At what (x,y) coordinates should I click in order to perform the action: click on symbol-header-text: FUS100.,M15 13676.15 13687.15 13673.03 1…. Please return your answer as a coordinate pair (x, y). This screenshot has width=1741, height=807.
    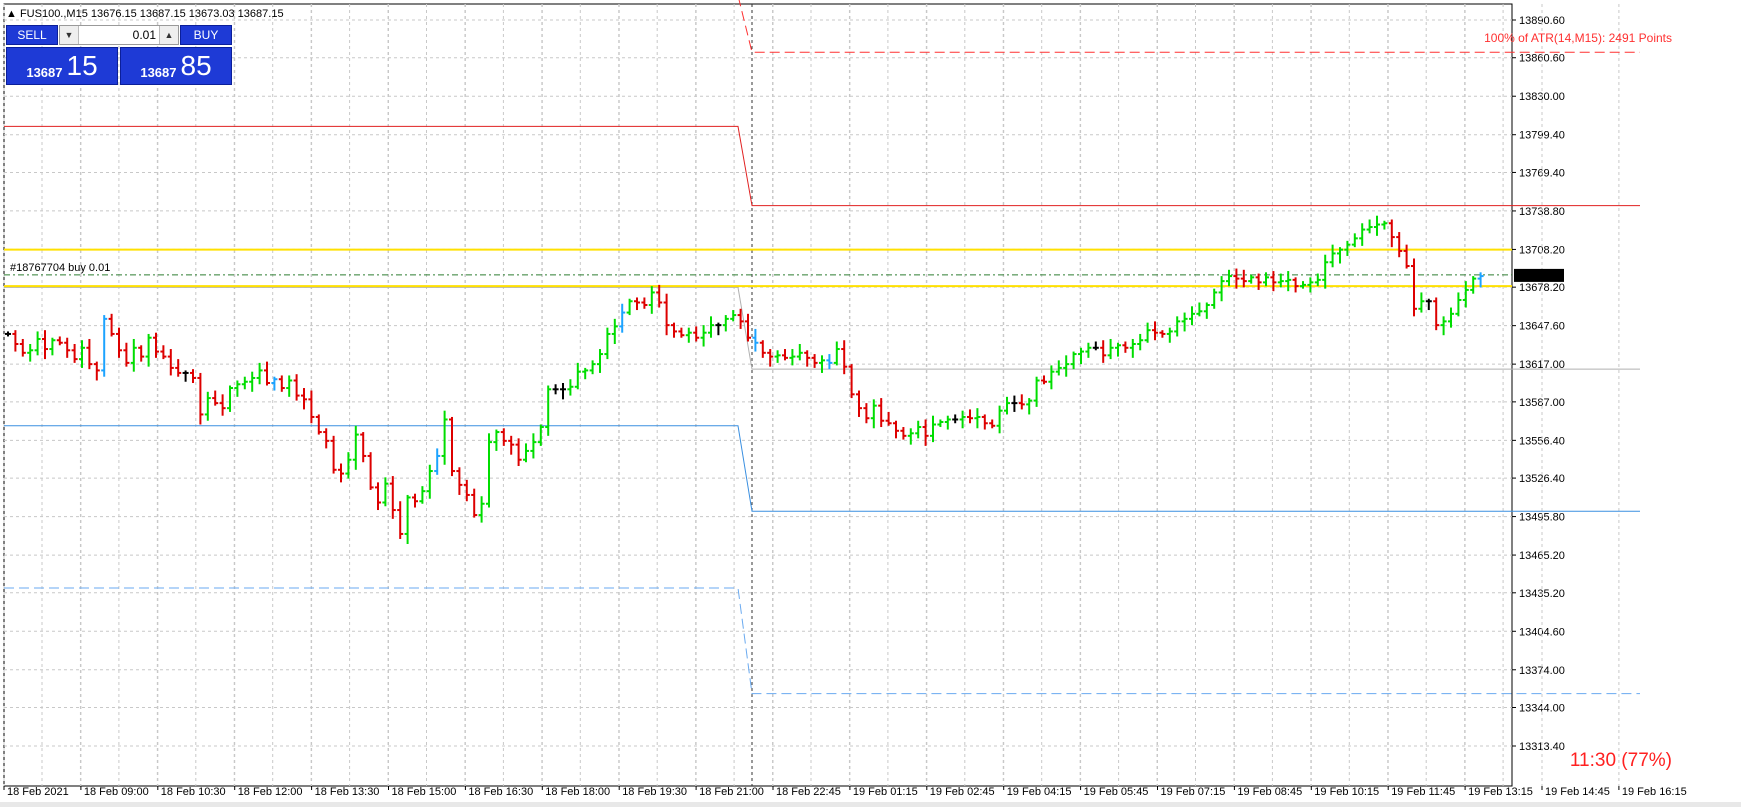
    Looking at the image, I should click on (151, 14).